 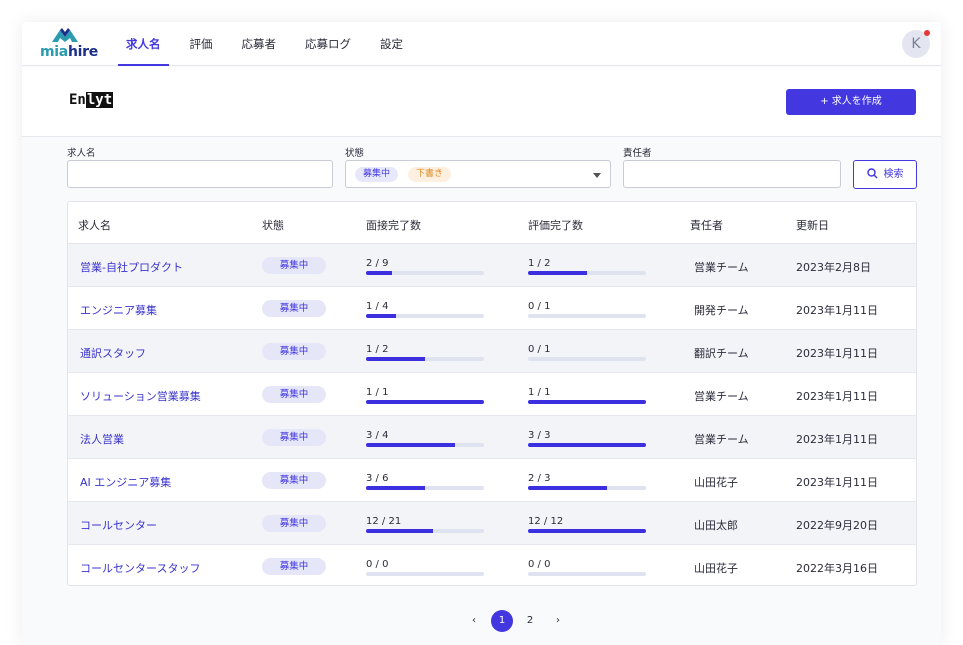 What do you see at coordinates (377, 435) in the screenshot?
I see `interview-count: 3 / 4` at bounding box center [377, 435].